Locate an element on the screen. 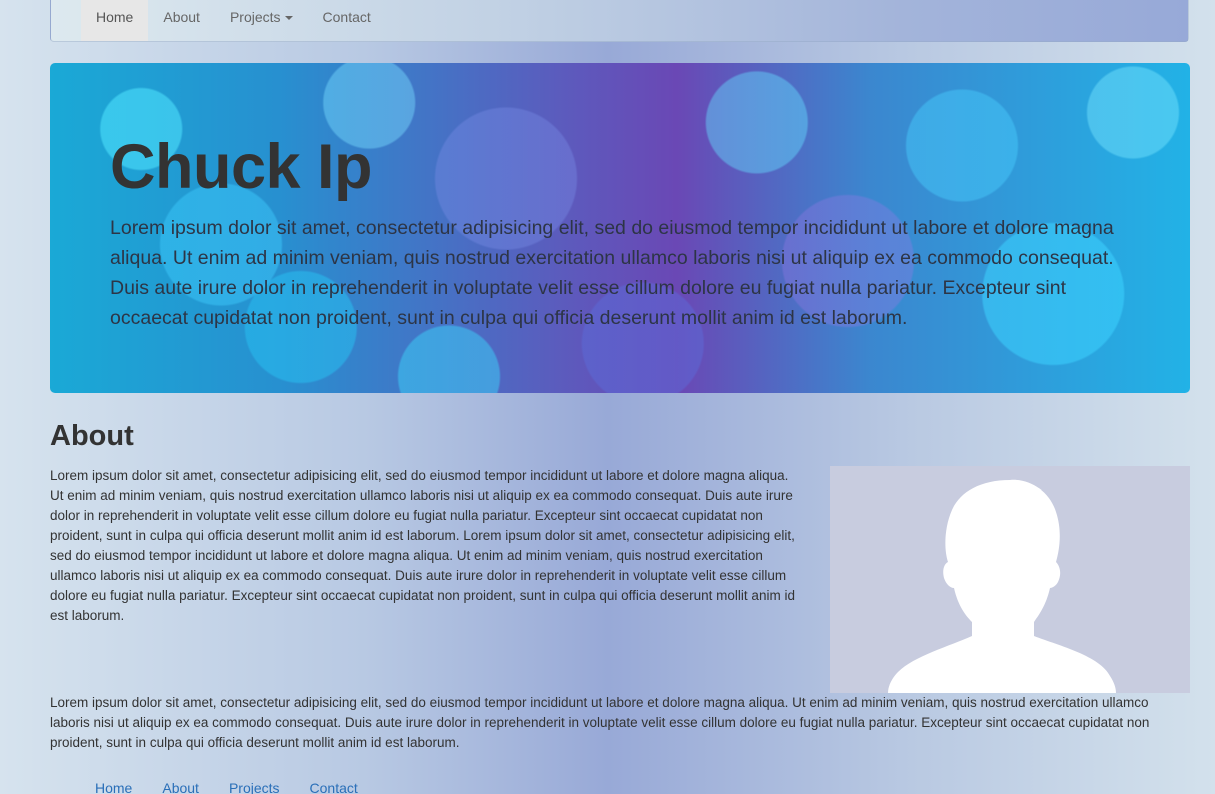 Image resolution: width=1215 pixels, height=794 pixels. nav-item-projects-label: Projects is located at coordinates (255, 17).